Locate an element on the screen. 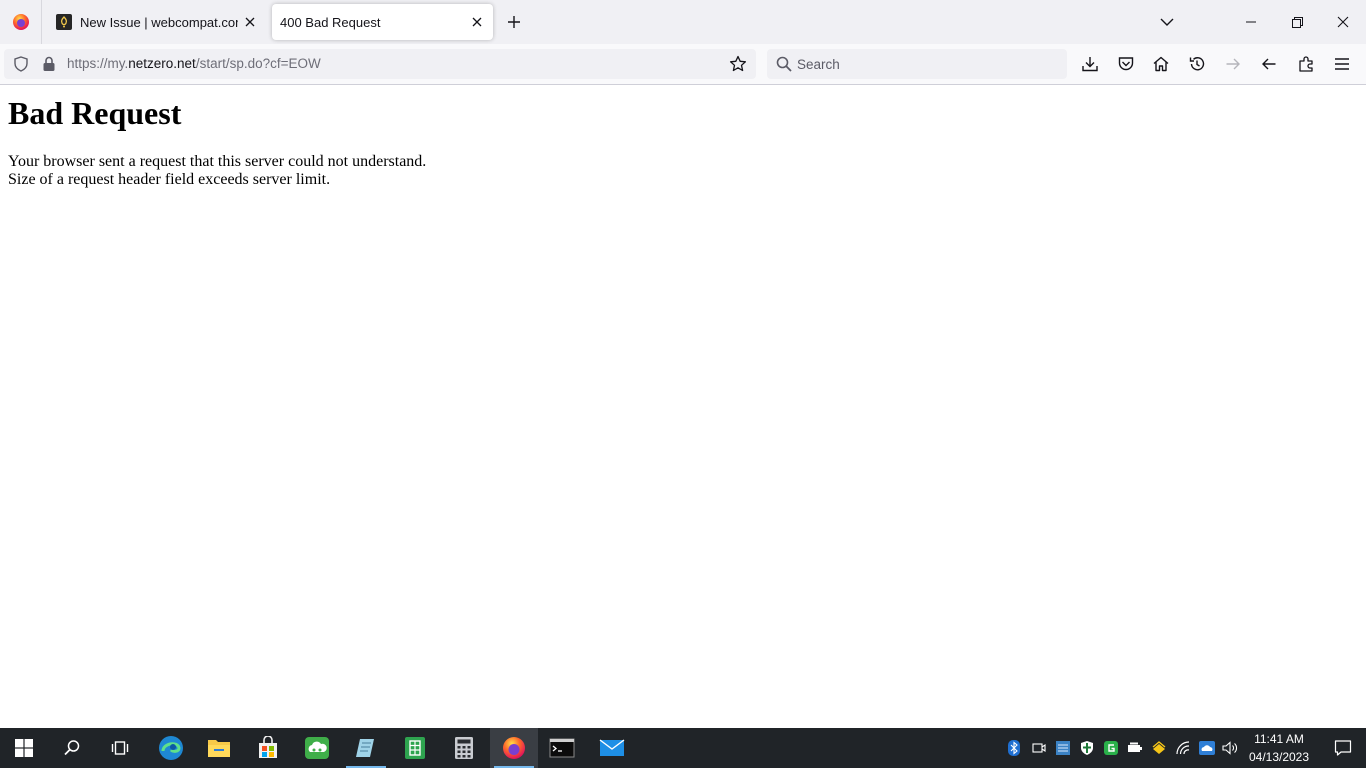 This screenshot has width=1366, height=768. bluetooth-icon is located at coordinates (1014, 748).